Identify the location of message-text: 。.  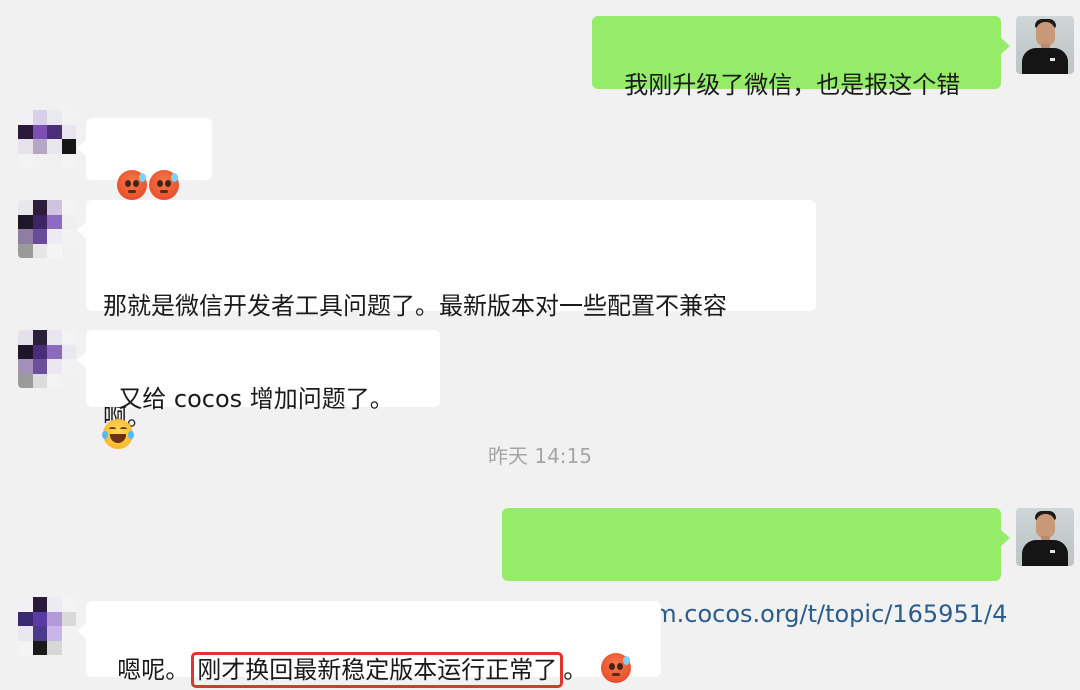
(575, 670).